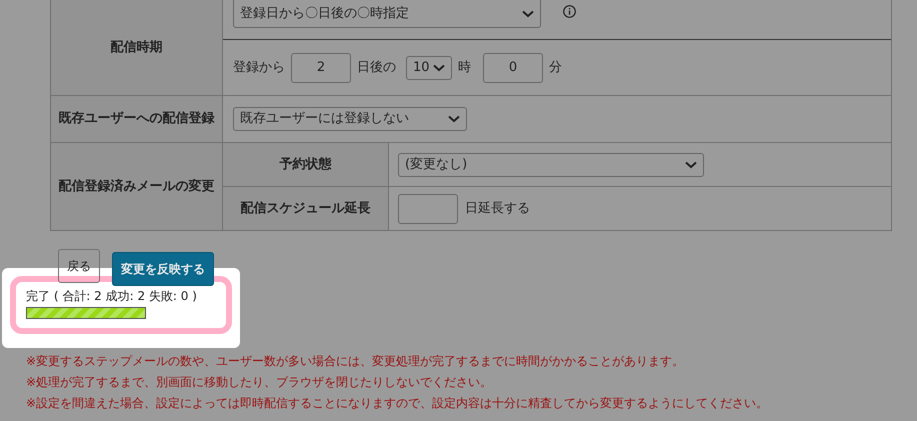 The width and height of the screenshot is (917, 421). Describe the element at coordinates (497, 209) in the screenshot. I see `field-label: 日延長する` at that location.